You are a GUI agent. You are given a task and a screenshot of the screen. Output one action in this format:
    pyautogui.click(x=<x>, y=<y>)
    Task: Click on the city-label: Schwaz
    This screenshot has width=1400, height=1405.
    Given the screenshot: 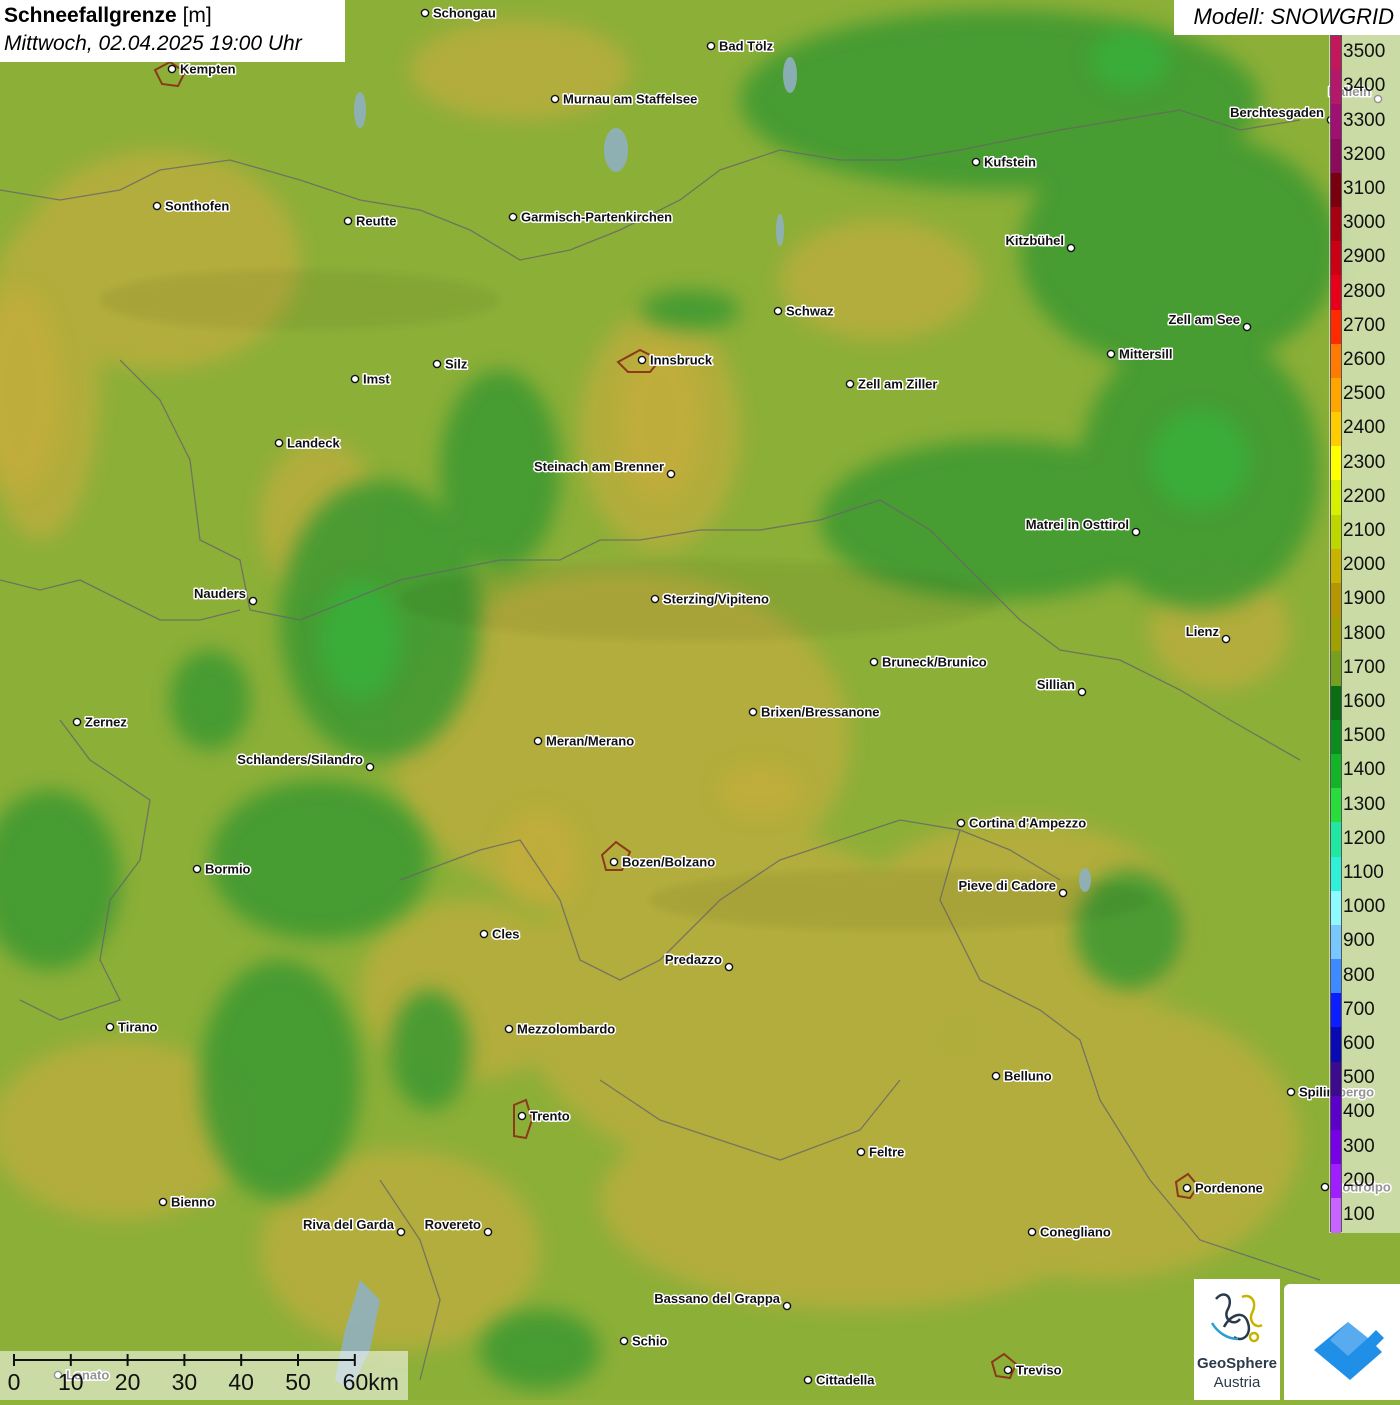 What is the action you would take?
    pyautogui.click(x=810, y=311)
    